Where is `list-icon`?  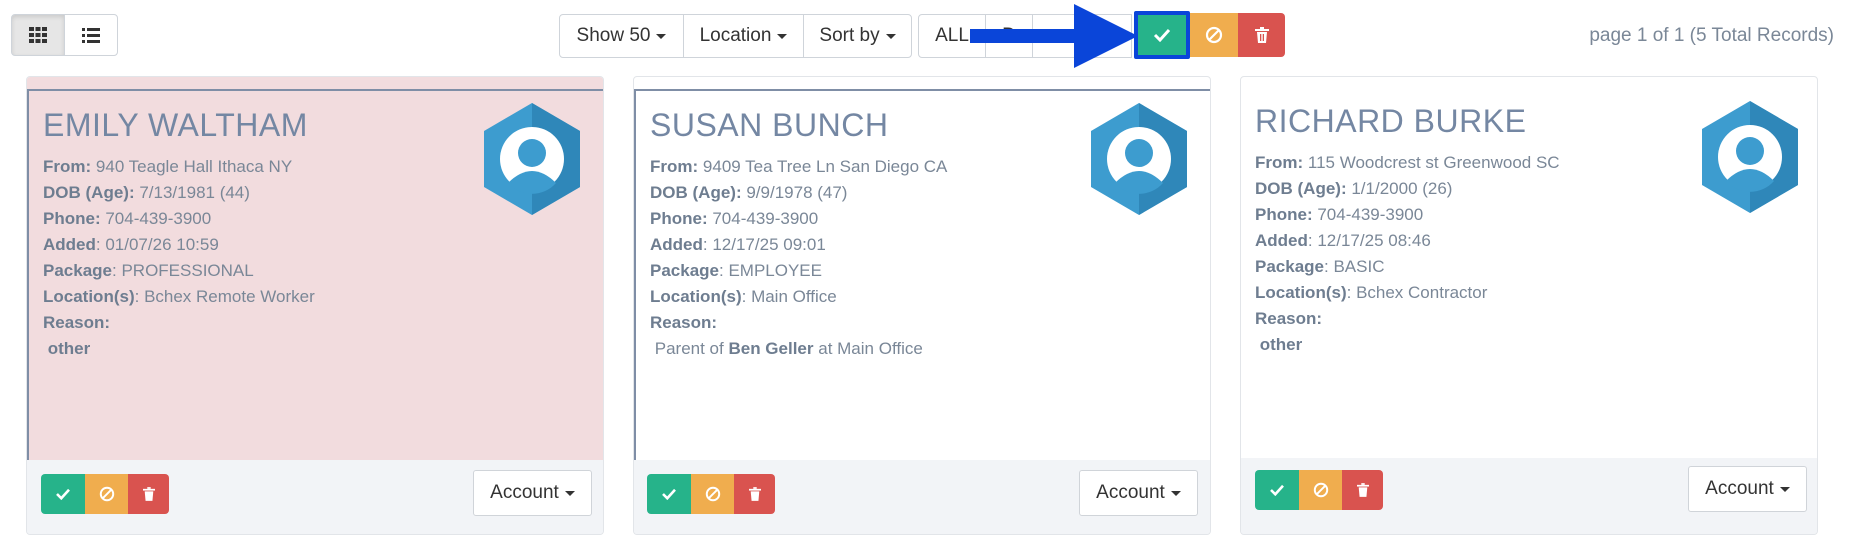 list-icon is located at coordinates (91, 35).